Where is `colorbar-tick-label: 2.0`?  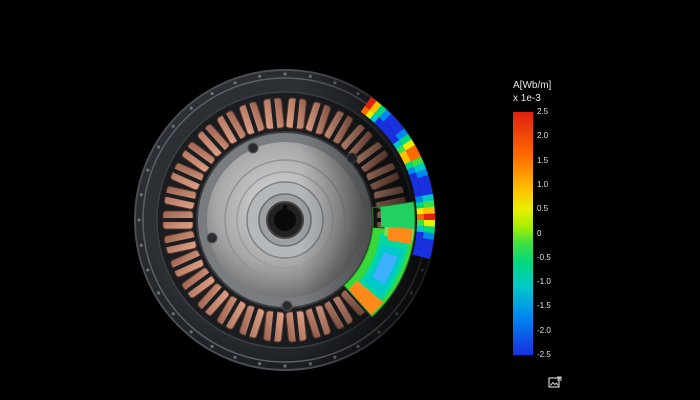
colorbar-tick-label: 2.0 is located at coordinates (543, 136).